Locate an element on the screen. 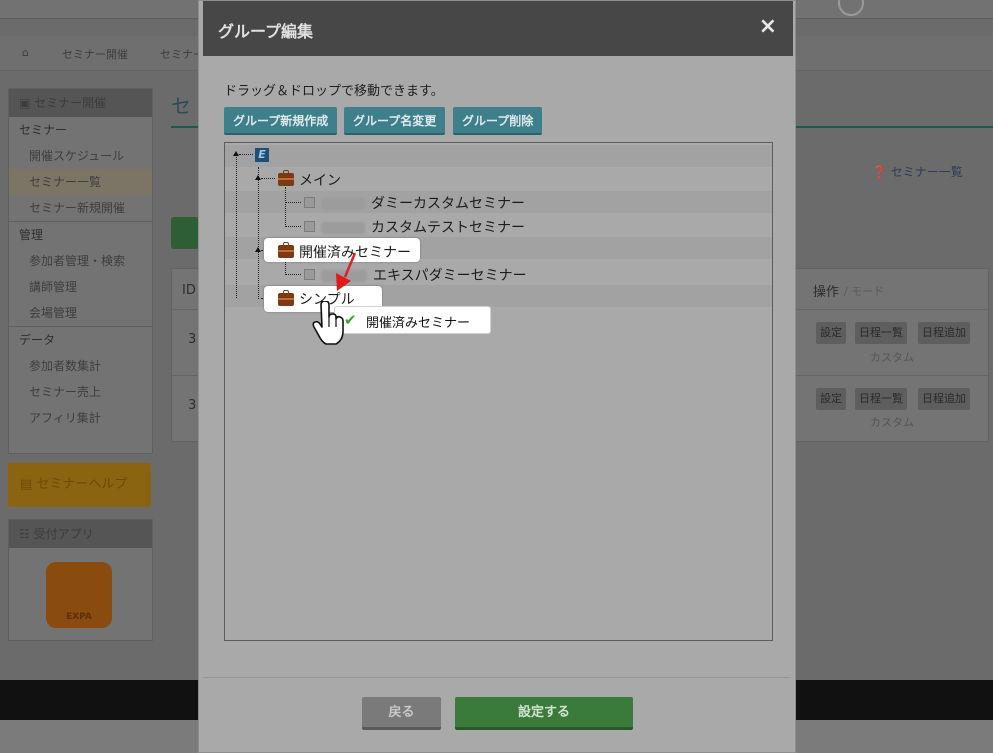 Image resolution: width=993 pixels, height=753 pixels. check-icon: ✔ is located at coordinates (350, 320).